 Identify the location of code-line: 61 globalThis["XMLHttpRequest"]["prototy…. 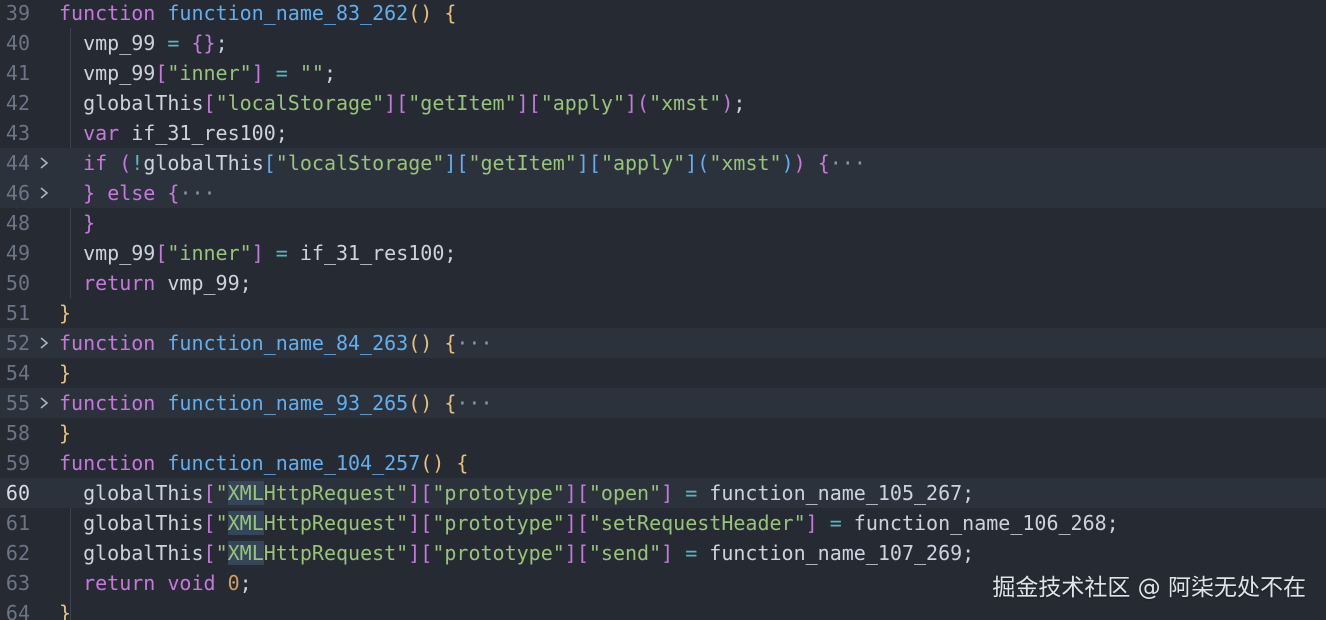
(663, 523).